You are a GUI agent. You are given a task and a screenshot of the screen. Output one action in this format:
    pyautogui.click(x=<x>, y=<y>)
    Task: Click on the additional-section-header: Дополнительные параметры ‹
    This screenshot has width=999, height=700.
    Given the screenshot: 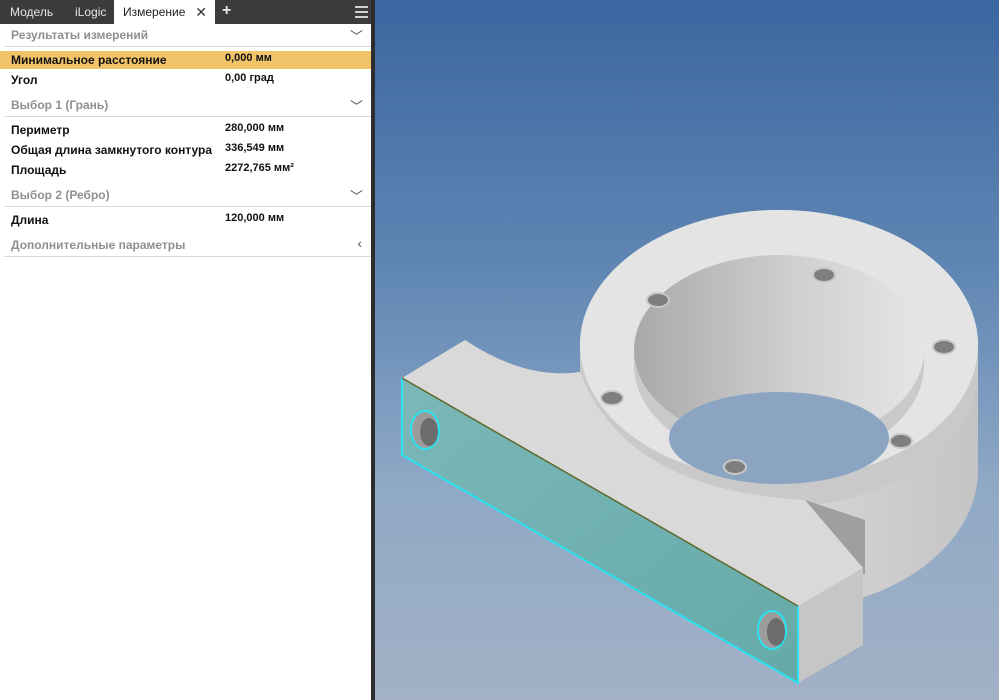 What is the action you would take?
    pyautogui.click(x=185, y=245)
    